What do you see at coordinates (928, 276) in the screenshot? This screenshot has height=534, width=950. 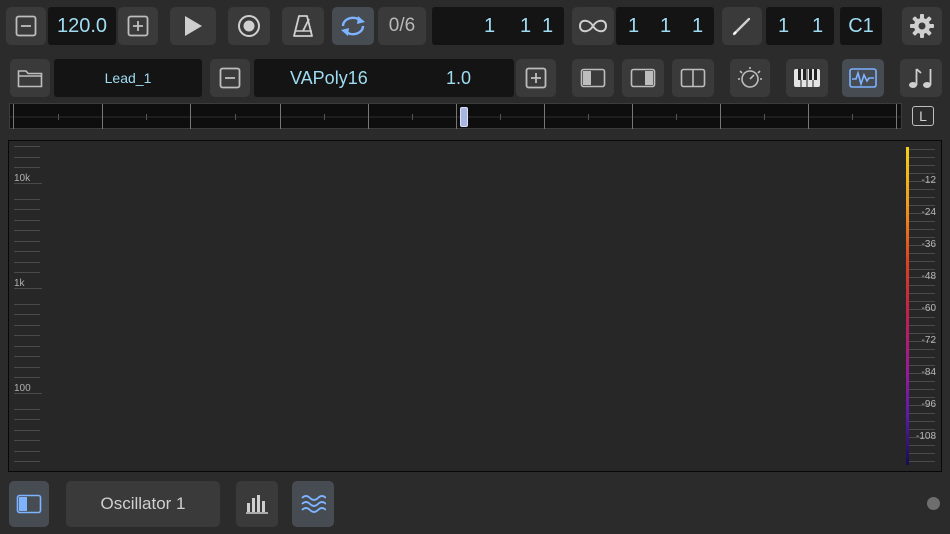 I see `db-label: -48` at bounding box center [928, 276].